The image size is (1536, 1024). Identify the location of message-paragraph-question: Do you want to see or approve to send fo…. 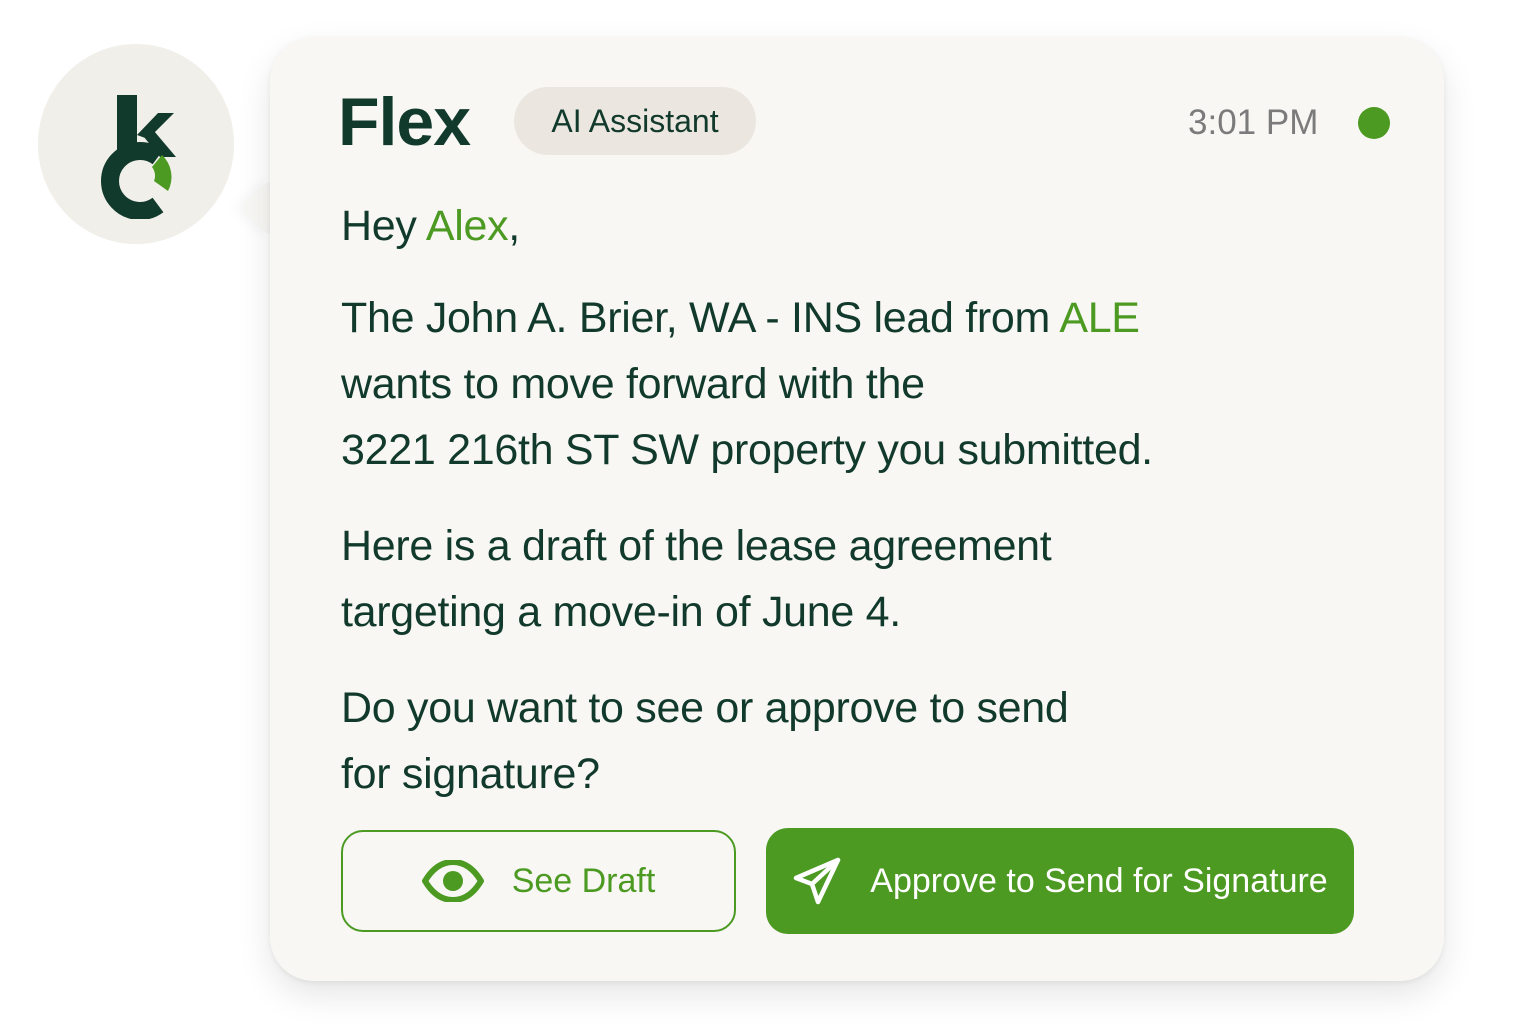
(705, 741).